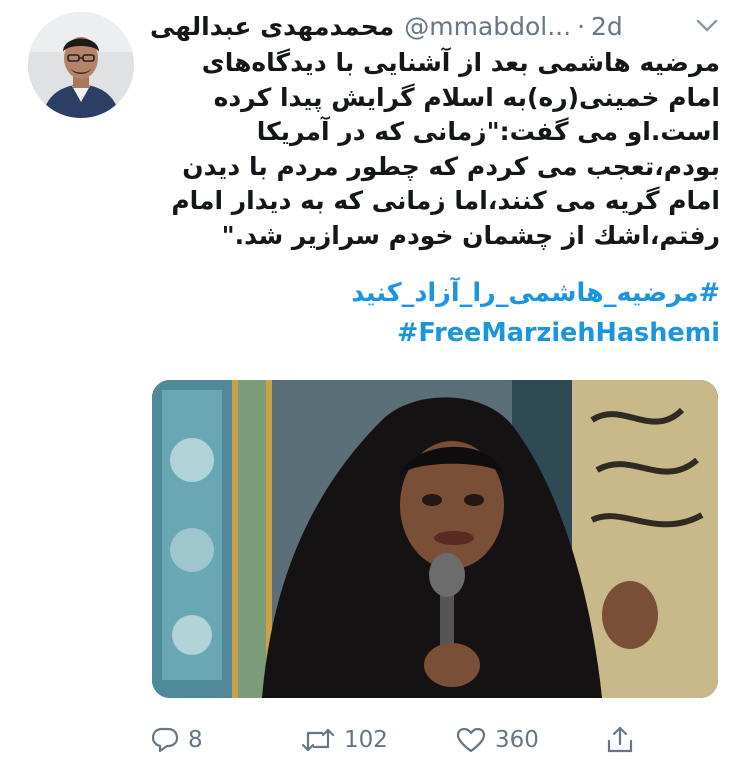  I want to click on hashtag-link: #مرضیه_هاشمی_را_آزاد_کنید, so click(435, 293).